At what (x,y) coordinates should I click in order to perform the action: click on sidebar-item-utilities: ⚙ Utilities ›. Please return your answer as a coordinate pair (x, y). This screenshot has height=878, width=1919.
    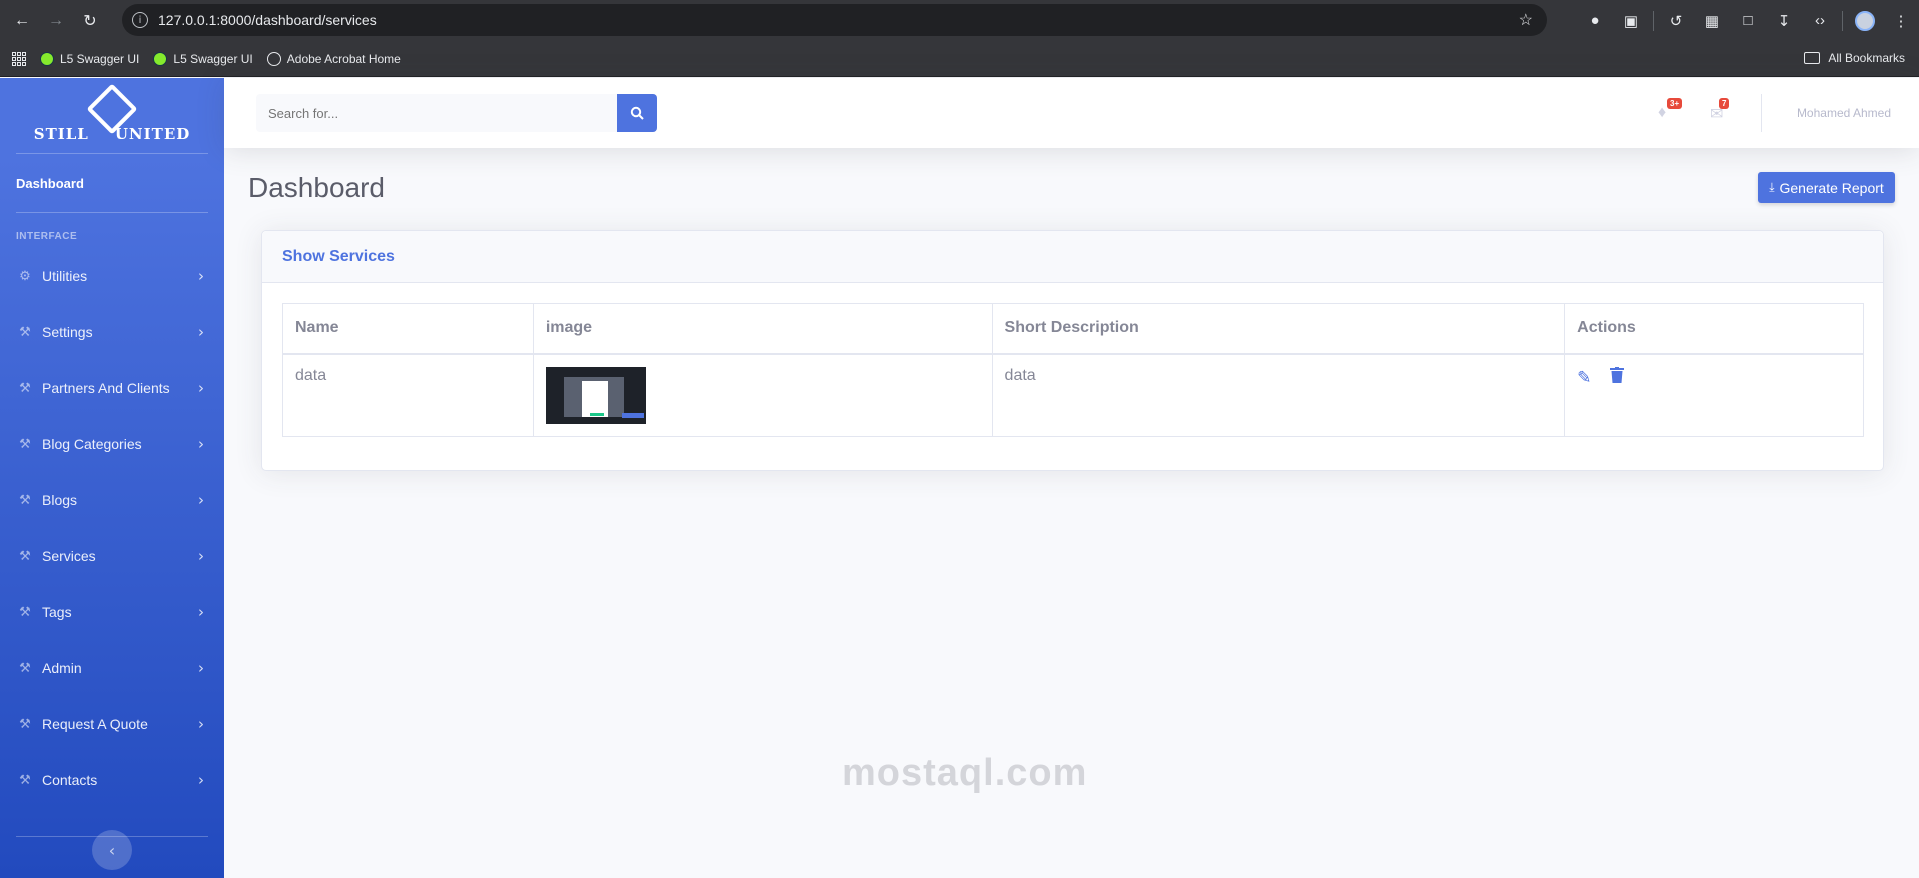
    Looking at the image, I should click on (112, 276).